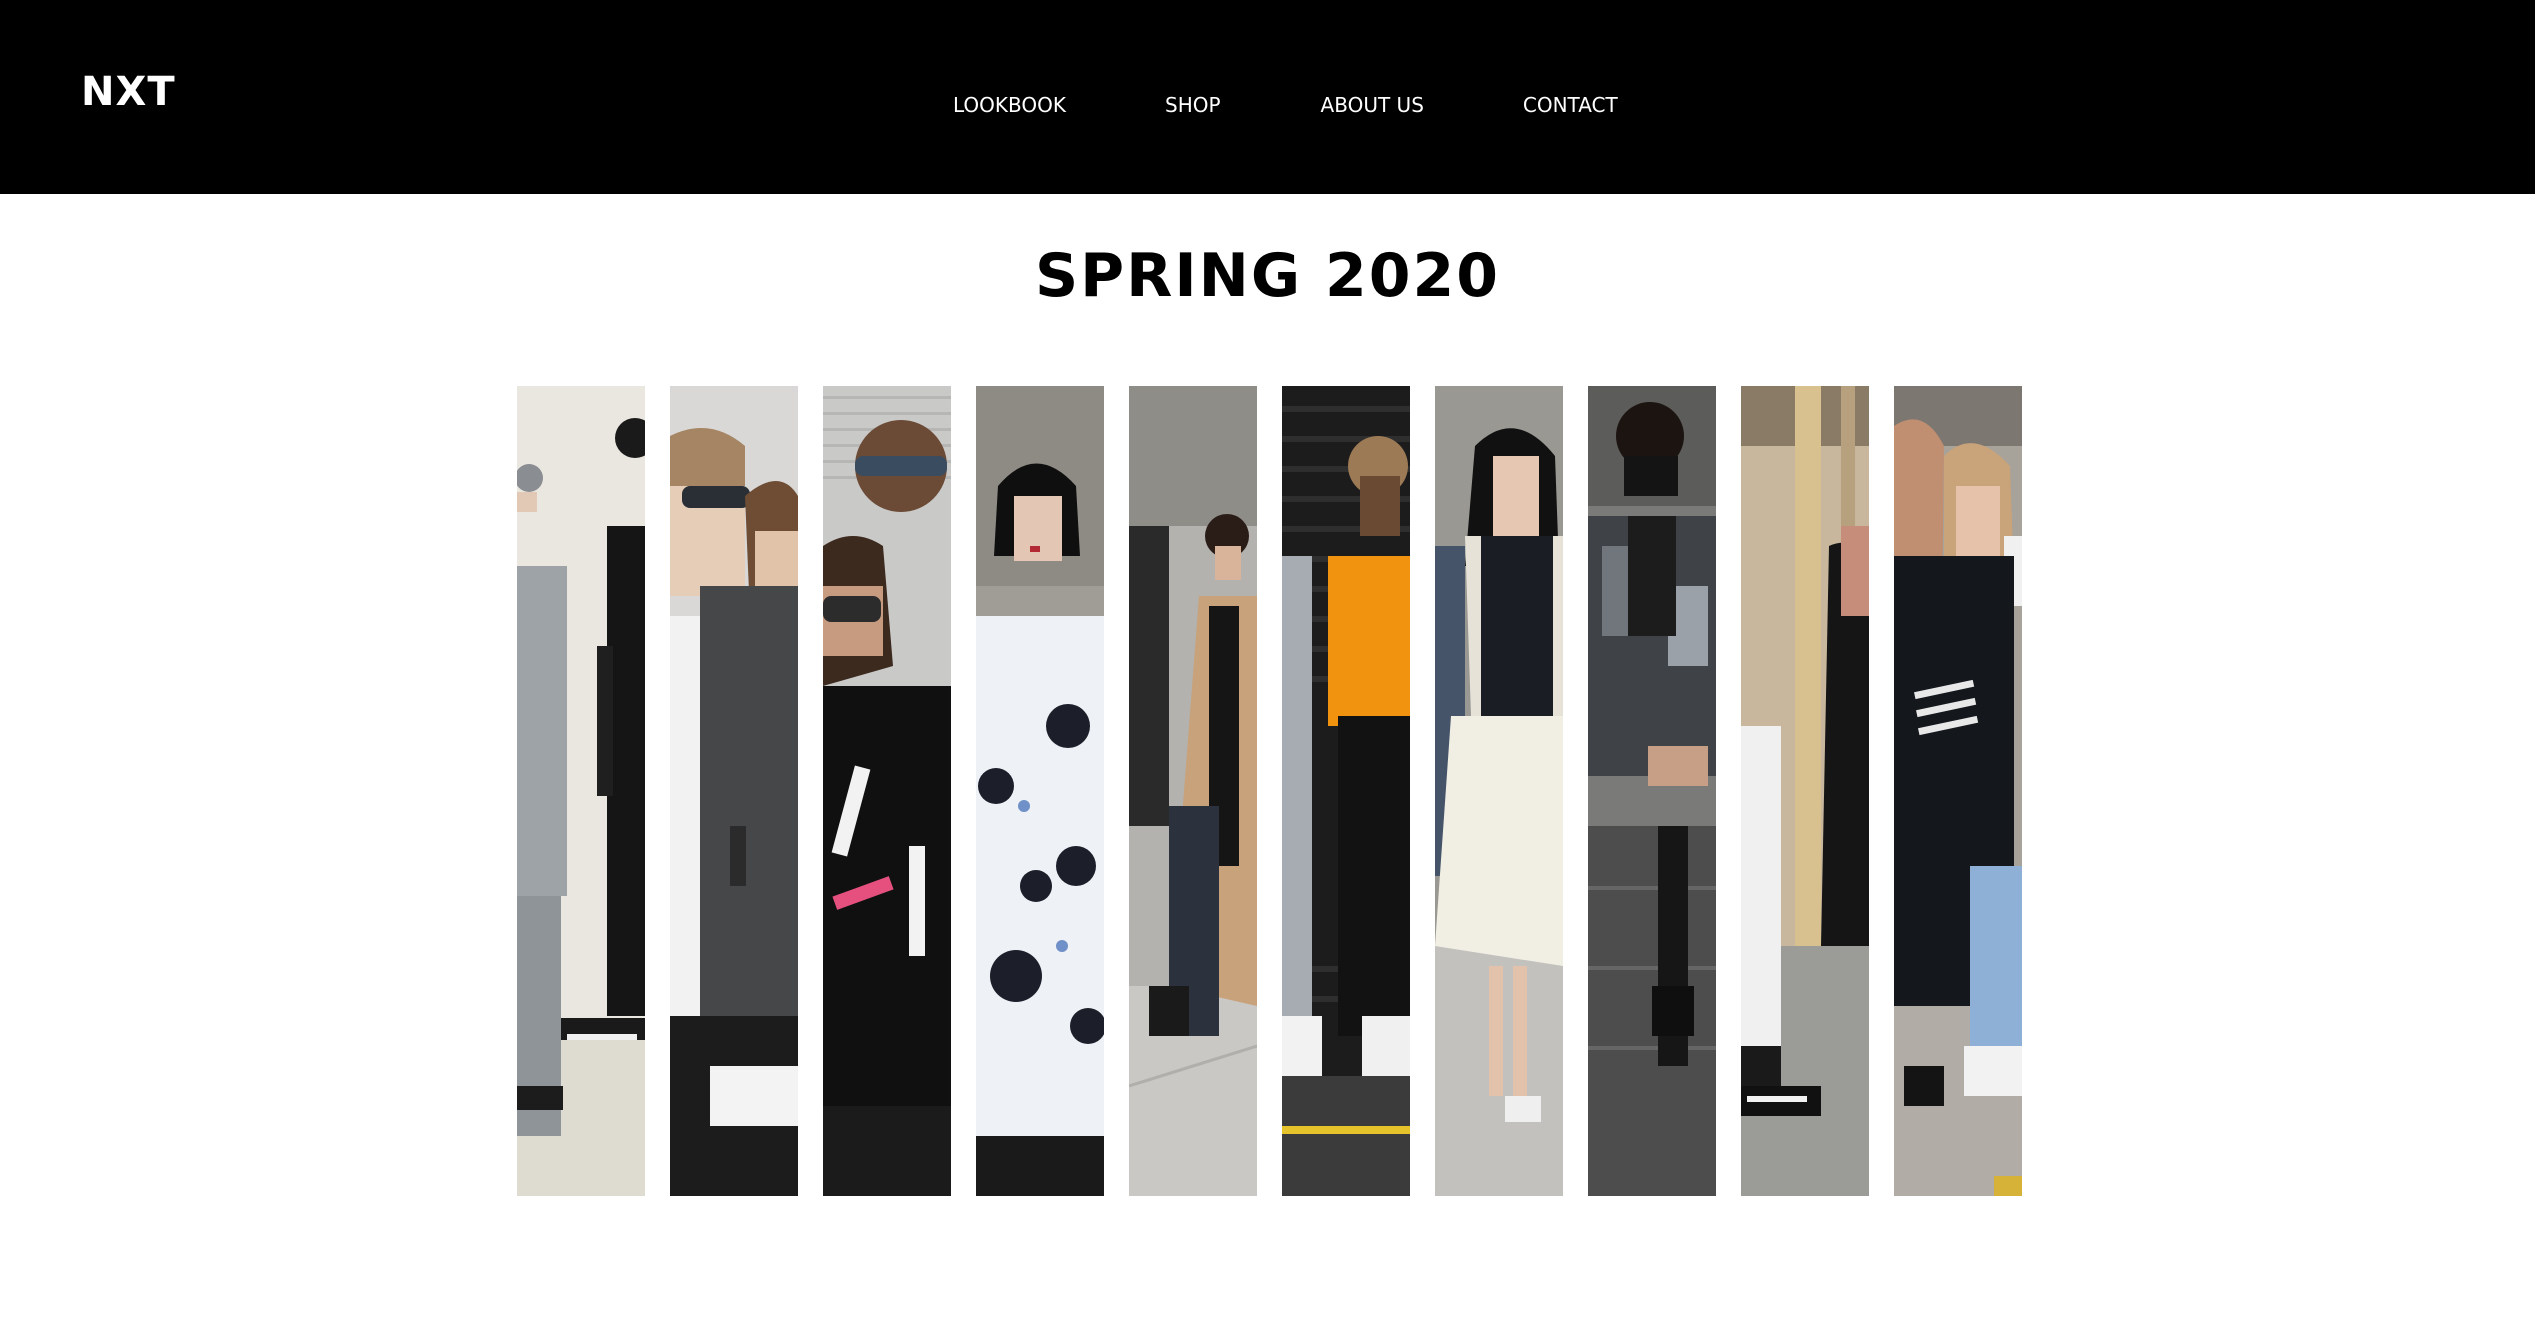 Image resolution: width=2535 pixels, height=1344 pixels. What do you see at coordinates (1009, 105) in the screenshot?
I see `nav-link-lookbook: LOOKBOOK` at bounding box center [1009, 105].